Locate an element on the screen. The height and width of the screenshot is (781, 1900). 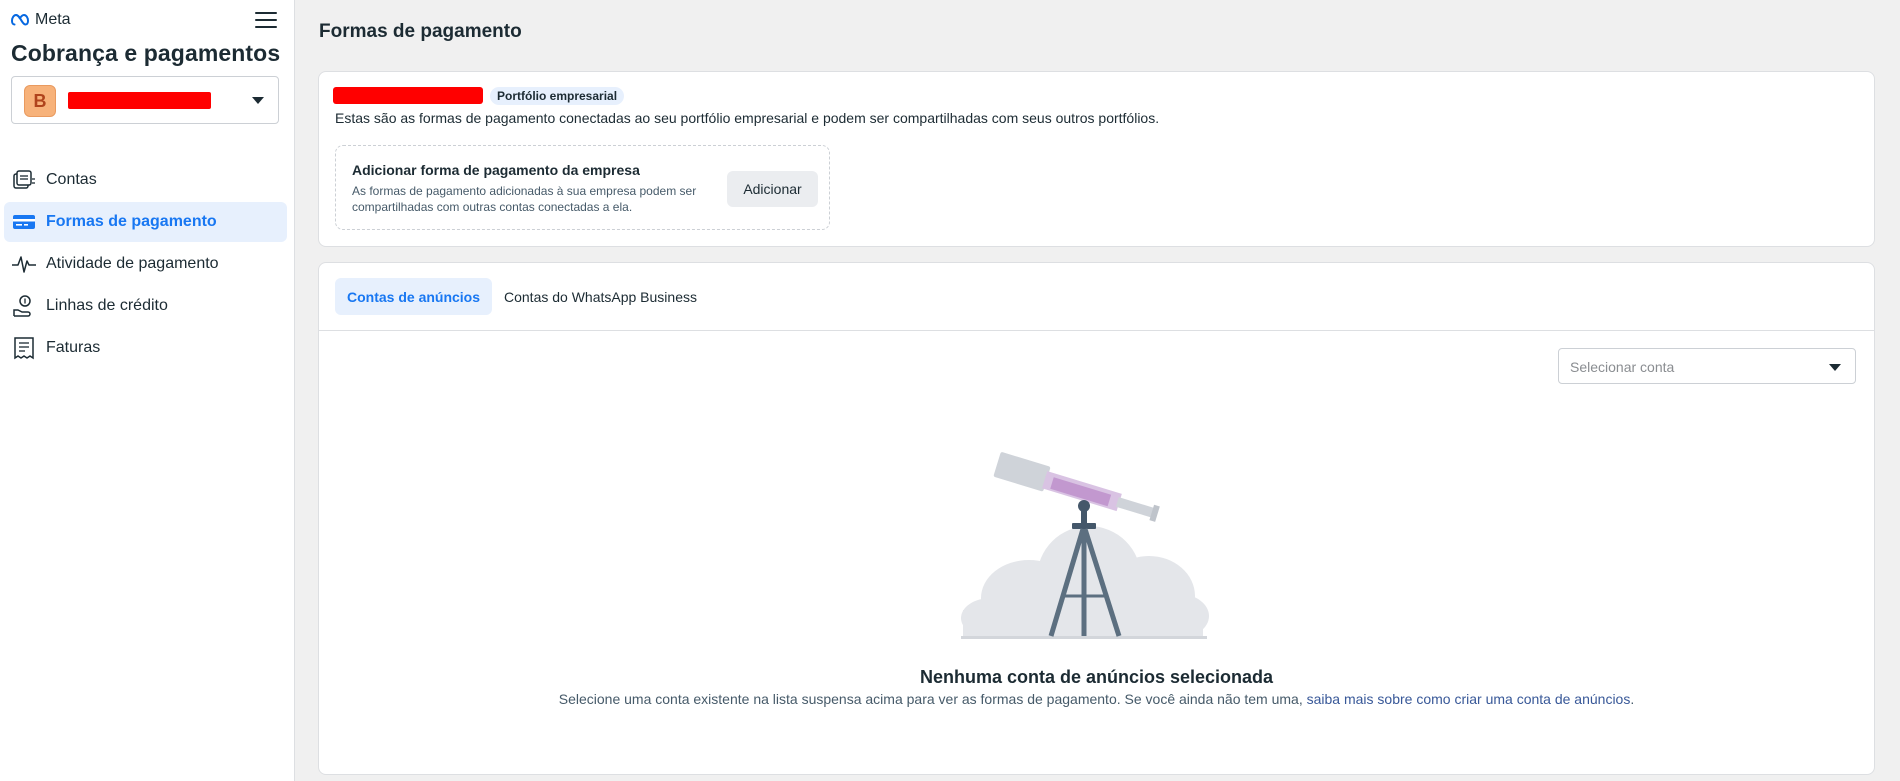
accounts-icon is located at coordinates (24, 180).